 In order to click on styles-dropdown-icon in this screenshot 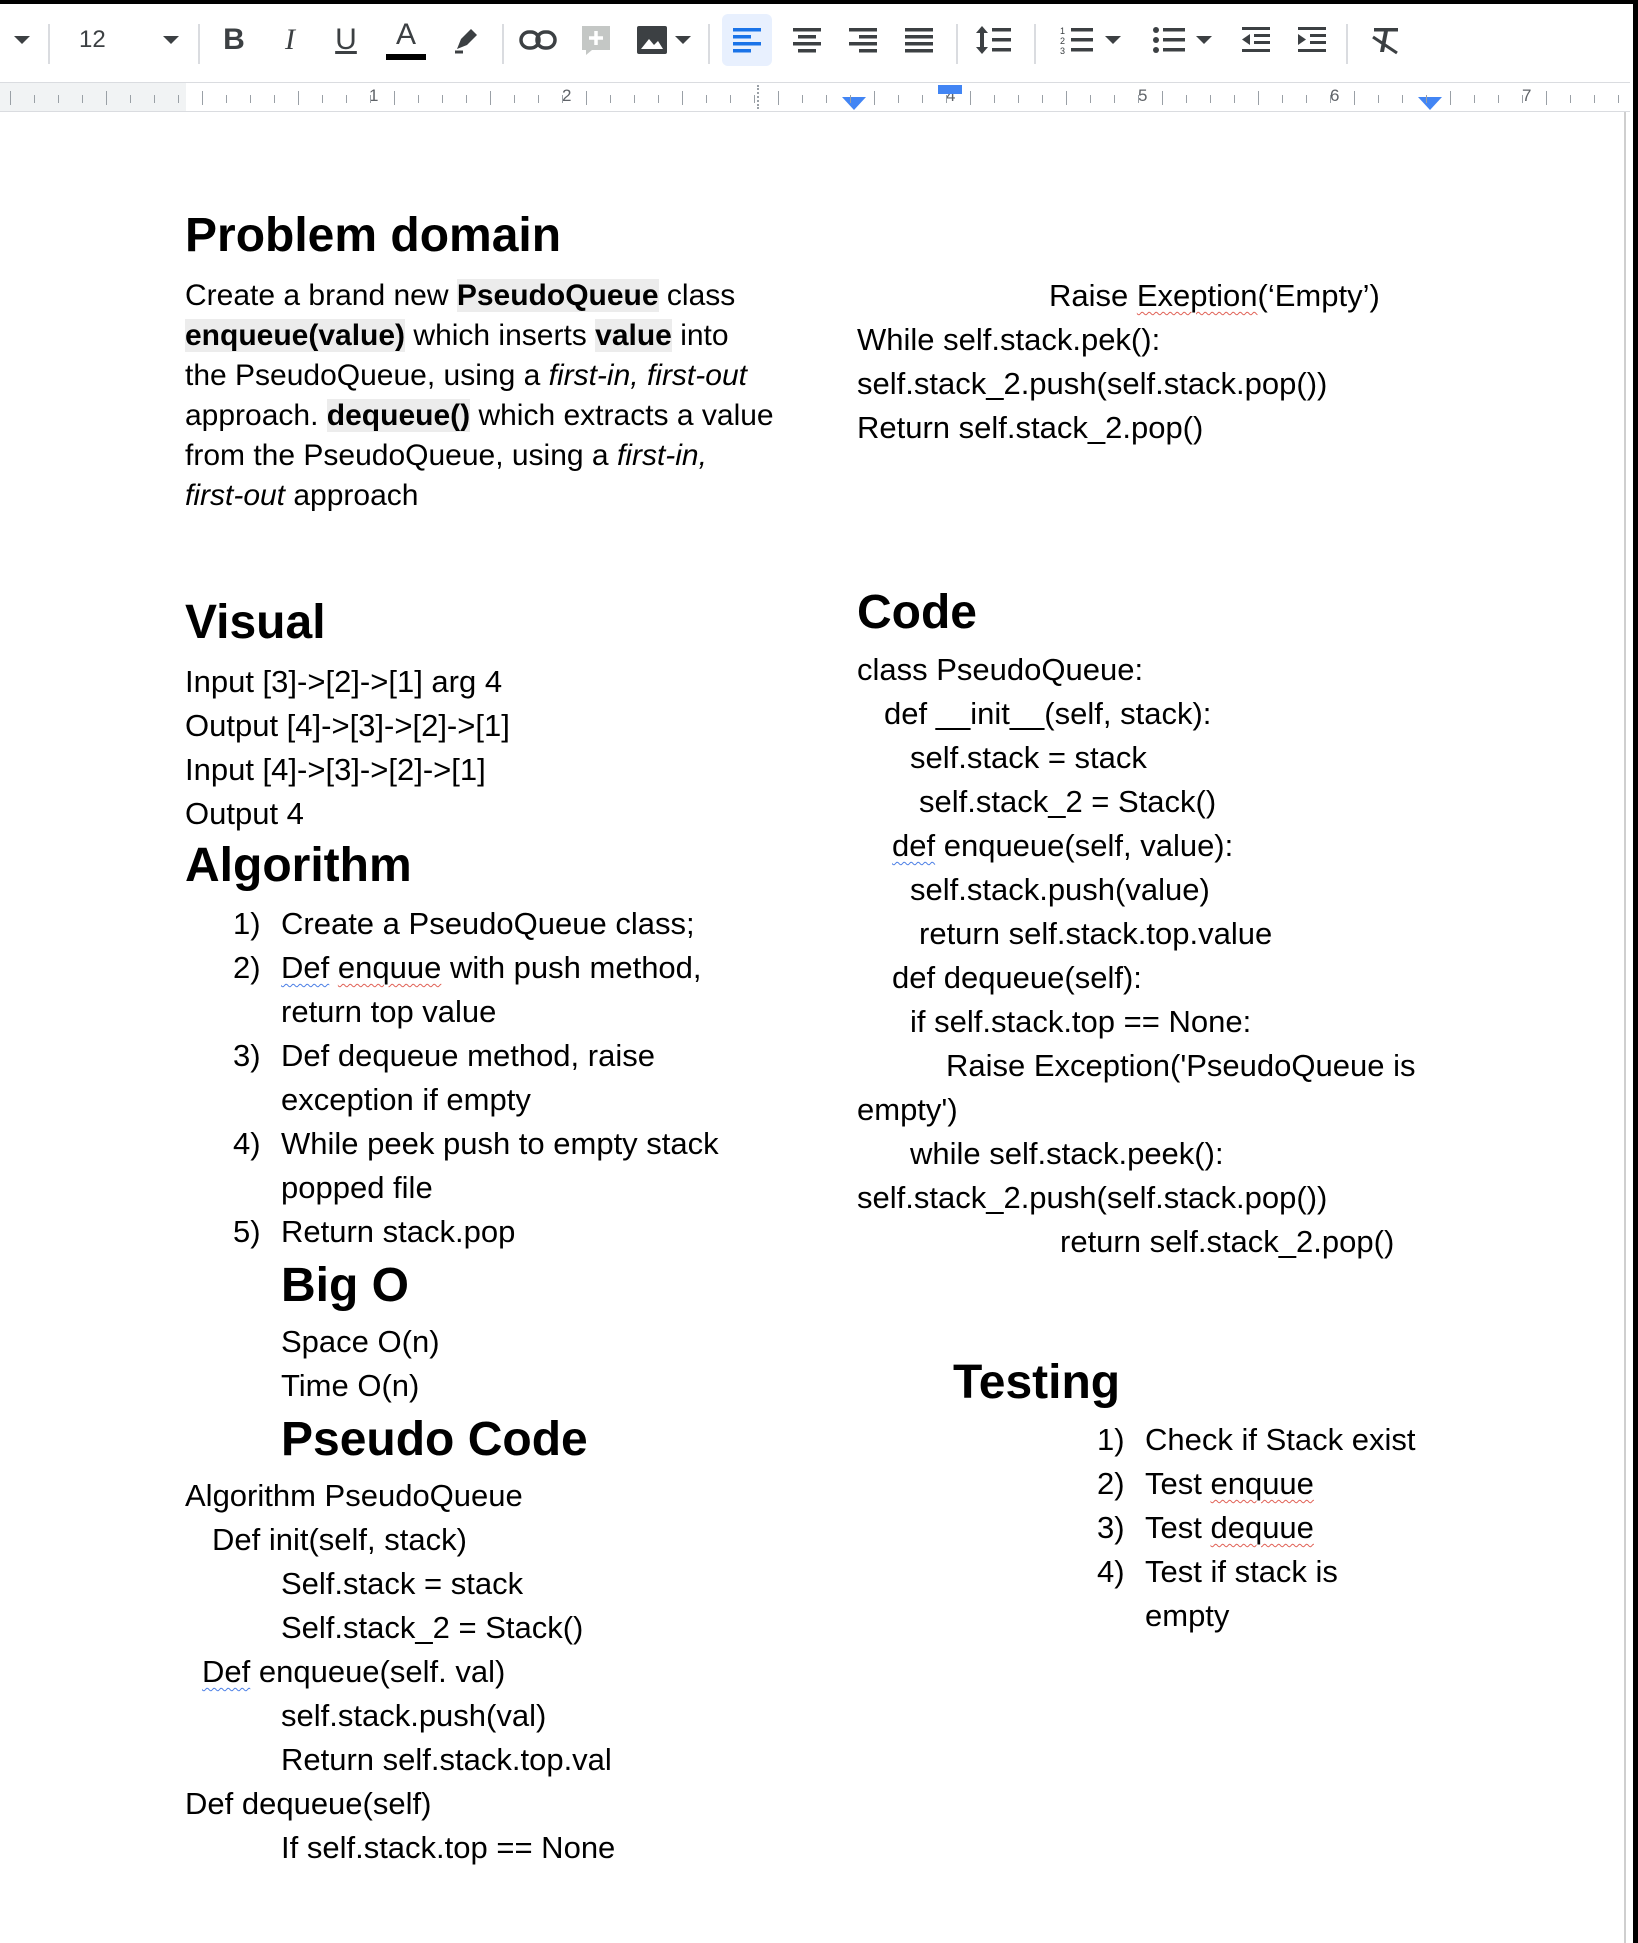, I will do `click(22, 40)`.